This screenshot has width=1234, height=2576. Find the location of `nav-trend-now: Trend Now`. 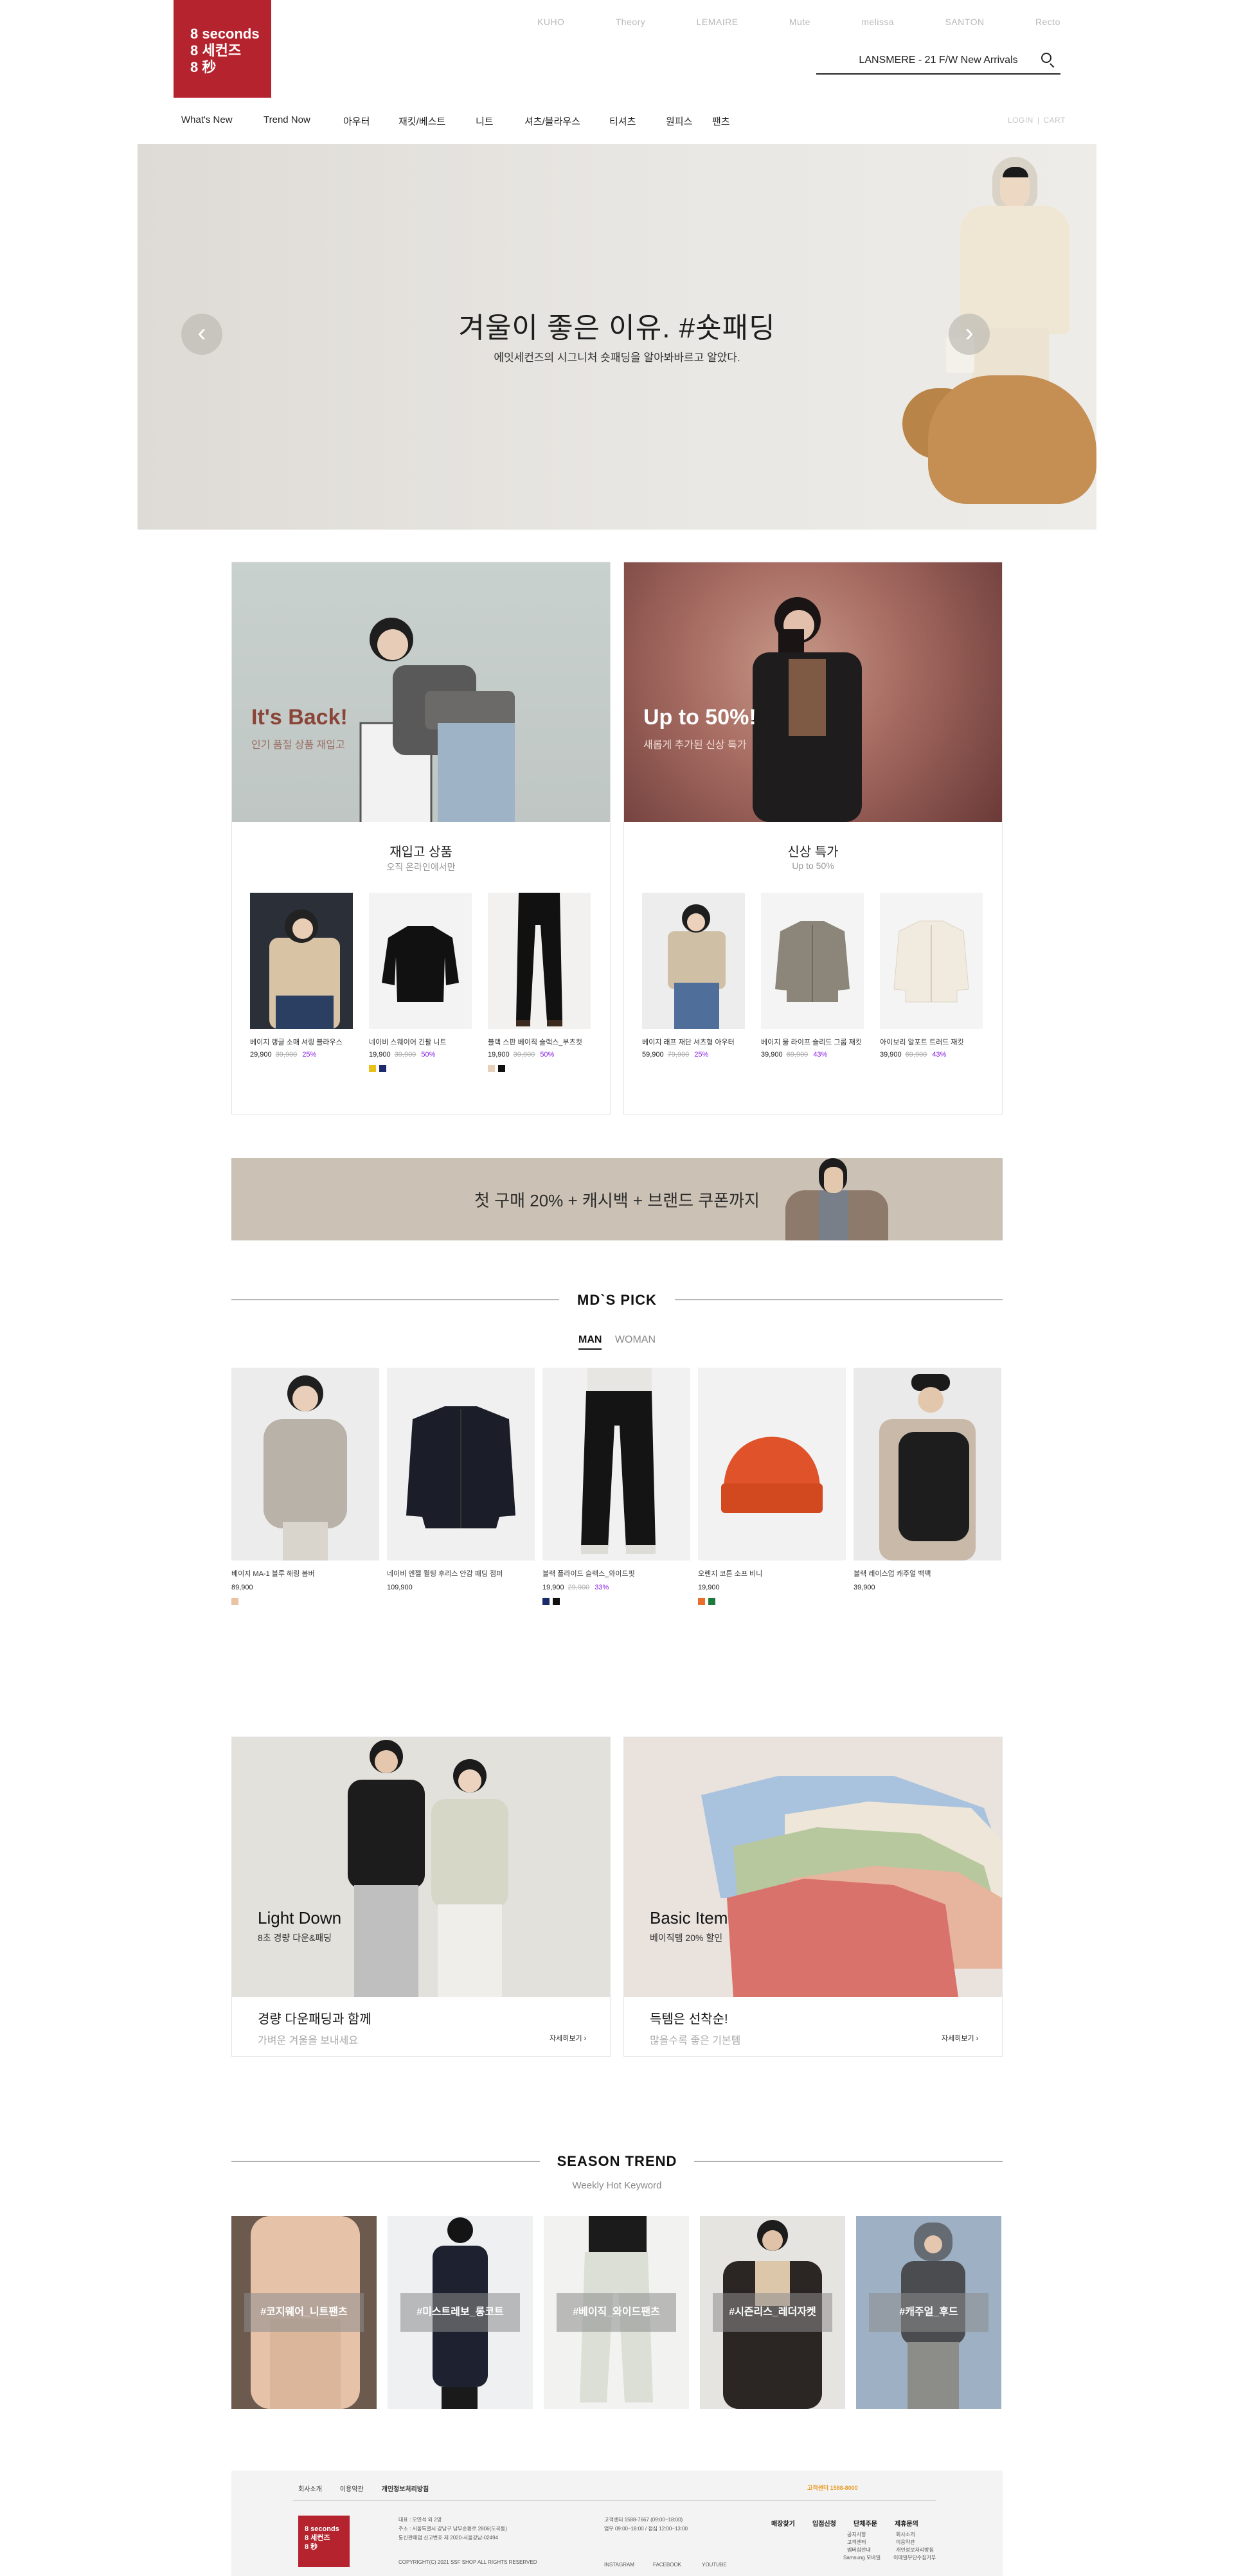

nav-trend-now: Trend Now is located at coordinates (303, 121).